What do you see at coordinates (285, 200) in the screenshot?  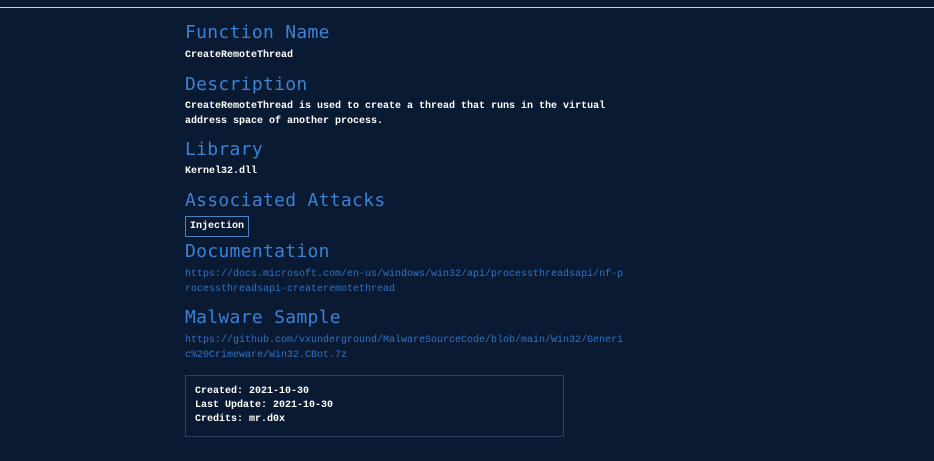 I see `associated-attacks-heading: Associated Attacks` at bounding box center [285, 200].